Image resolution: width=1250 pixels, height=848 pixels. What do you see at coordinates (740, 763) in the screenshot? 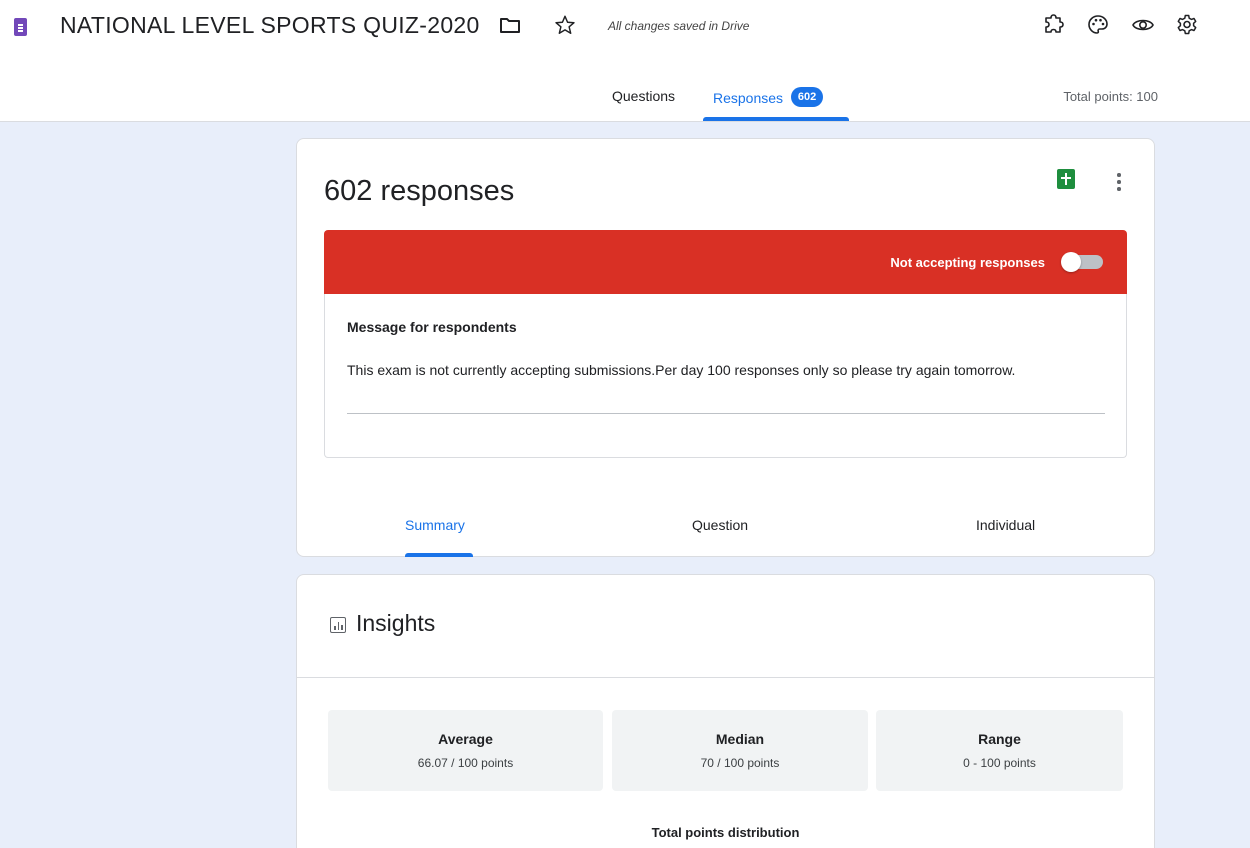
I see `stat-value: 70 / 100 points` at bounding box center [740, 763].